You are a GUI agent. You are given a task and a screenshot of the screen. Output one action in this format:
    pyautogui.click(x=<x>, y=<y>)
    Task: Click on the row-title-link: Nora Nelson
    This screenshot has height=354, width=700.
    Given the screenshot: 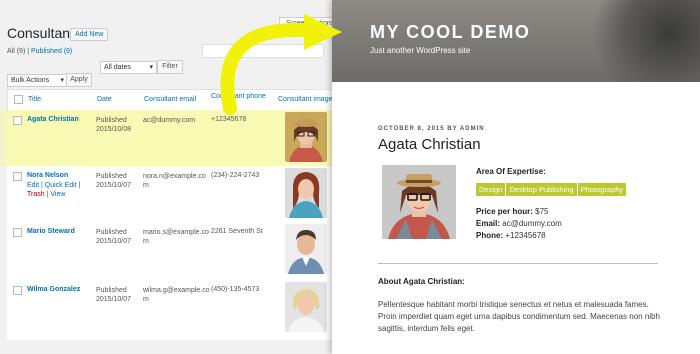 What is the action you would take?
    pyautogui.click(x=47, y=175)
    